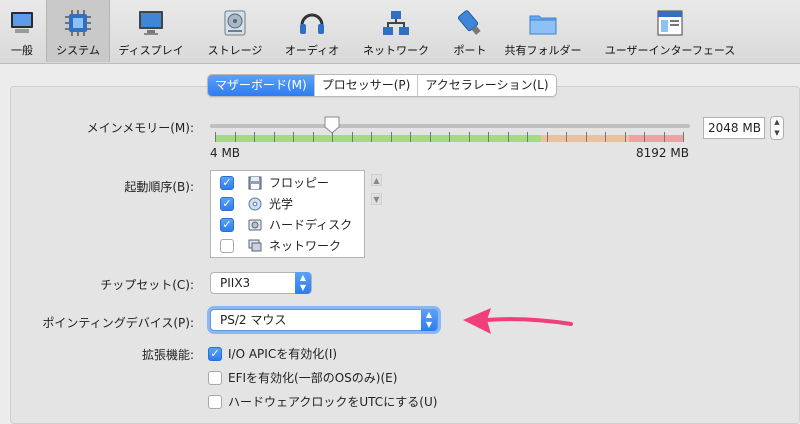 The width and height of the screenshot is (800, 424). Describe the element at coordinates (396, 23) in the screenshot. I see `network-icon` at that location.